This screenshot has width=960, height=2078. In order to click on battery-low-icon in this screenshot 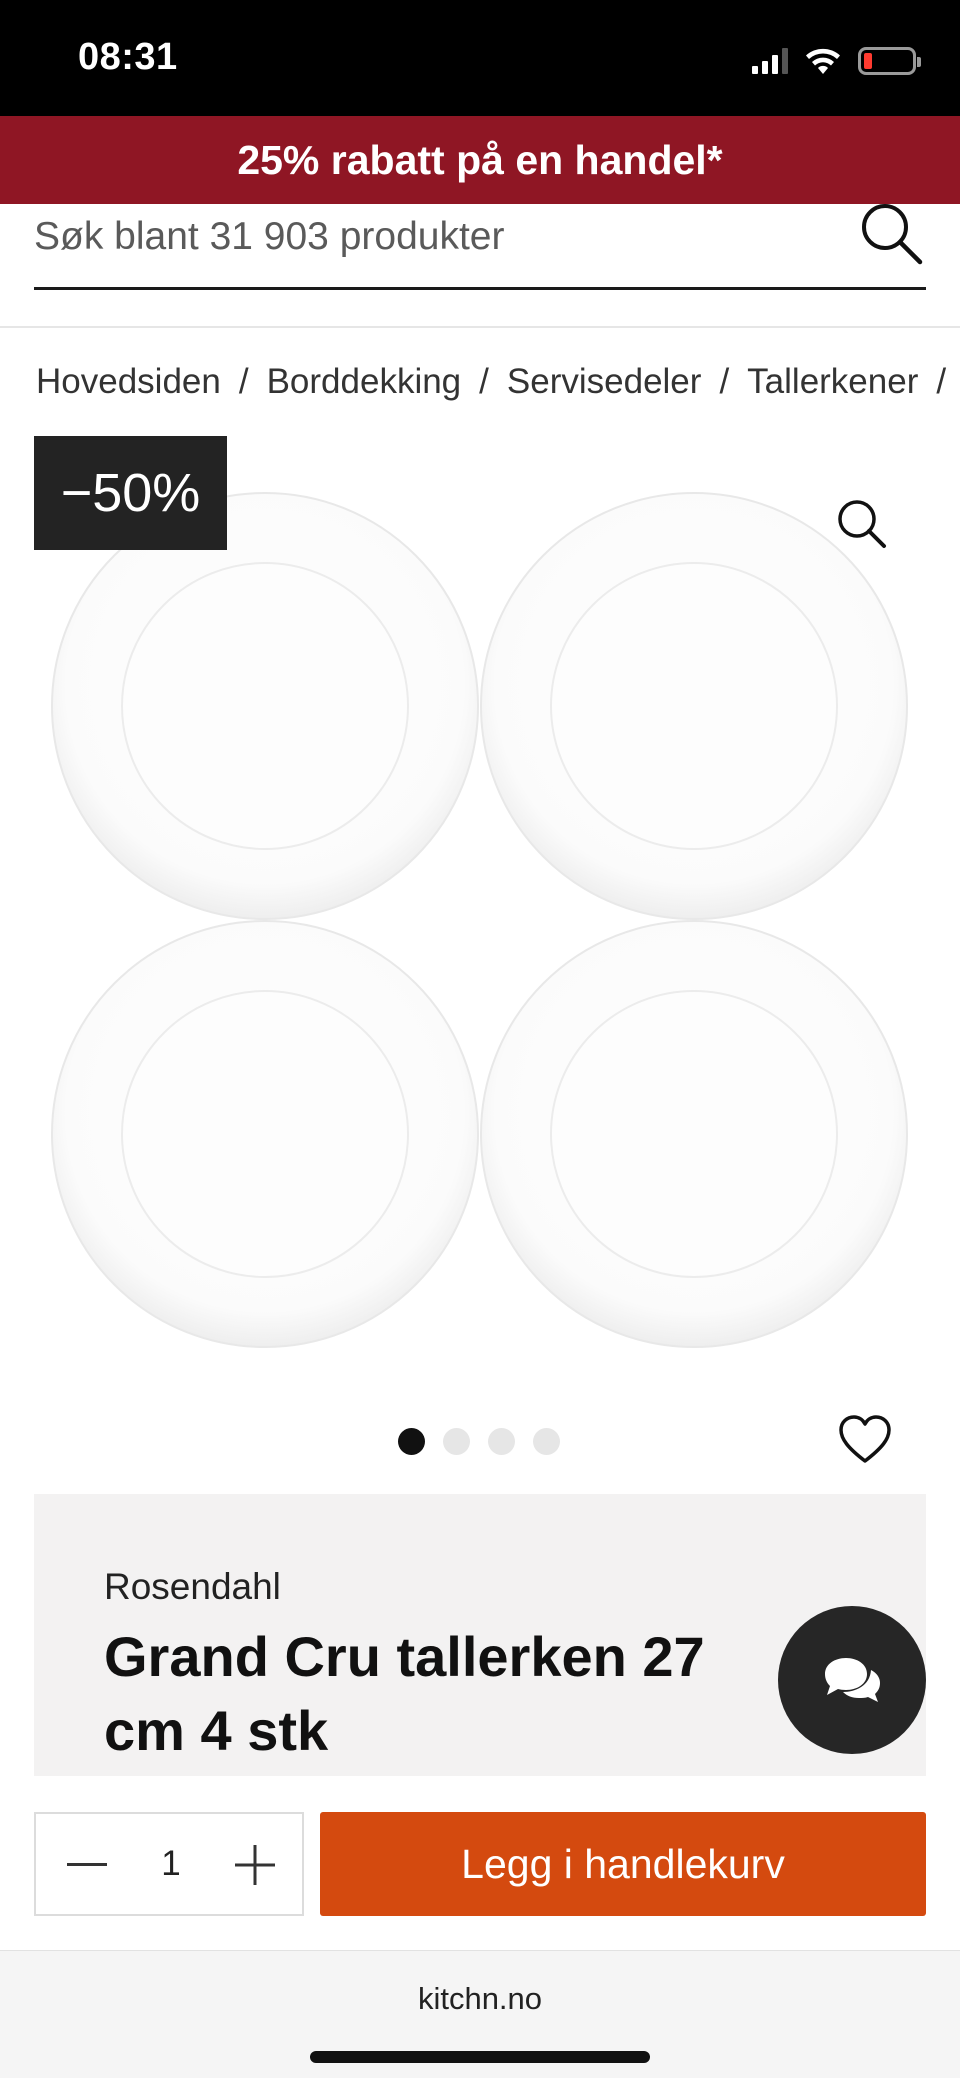, I will do `click(889, 61)`.